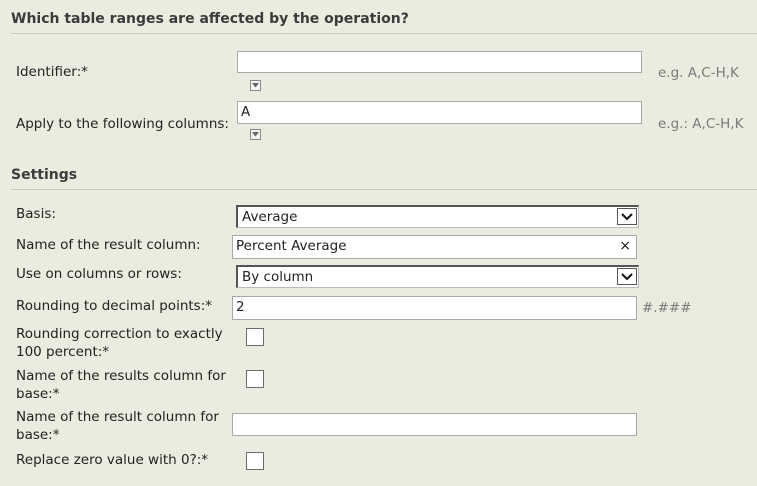  Describe the element at coordinates (38, 394) in the screenshot. I see `base-results-label-line2: base:*` at that location.